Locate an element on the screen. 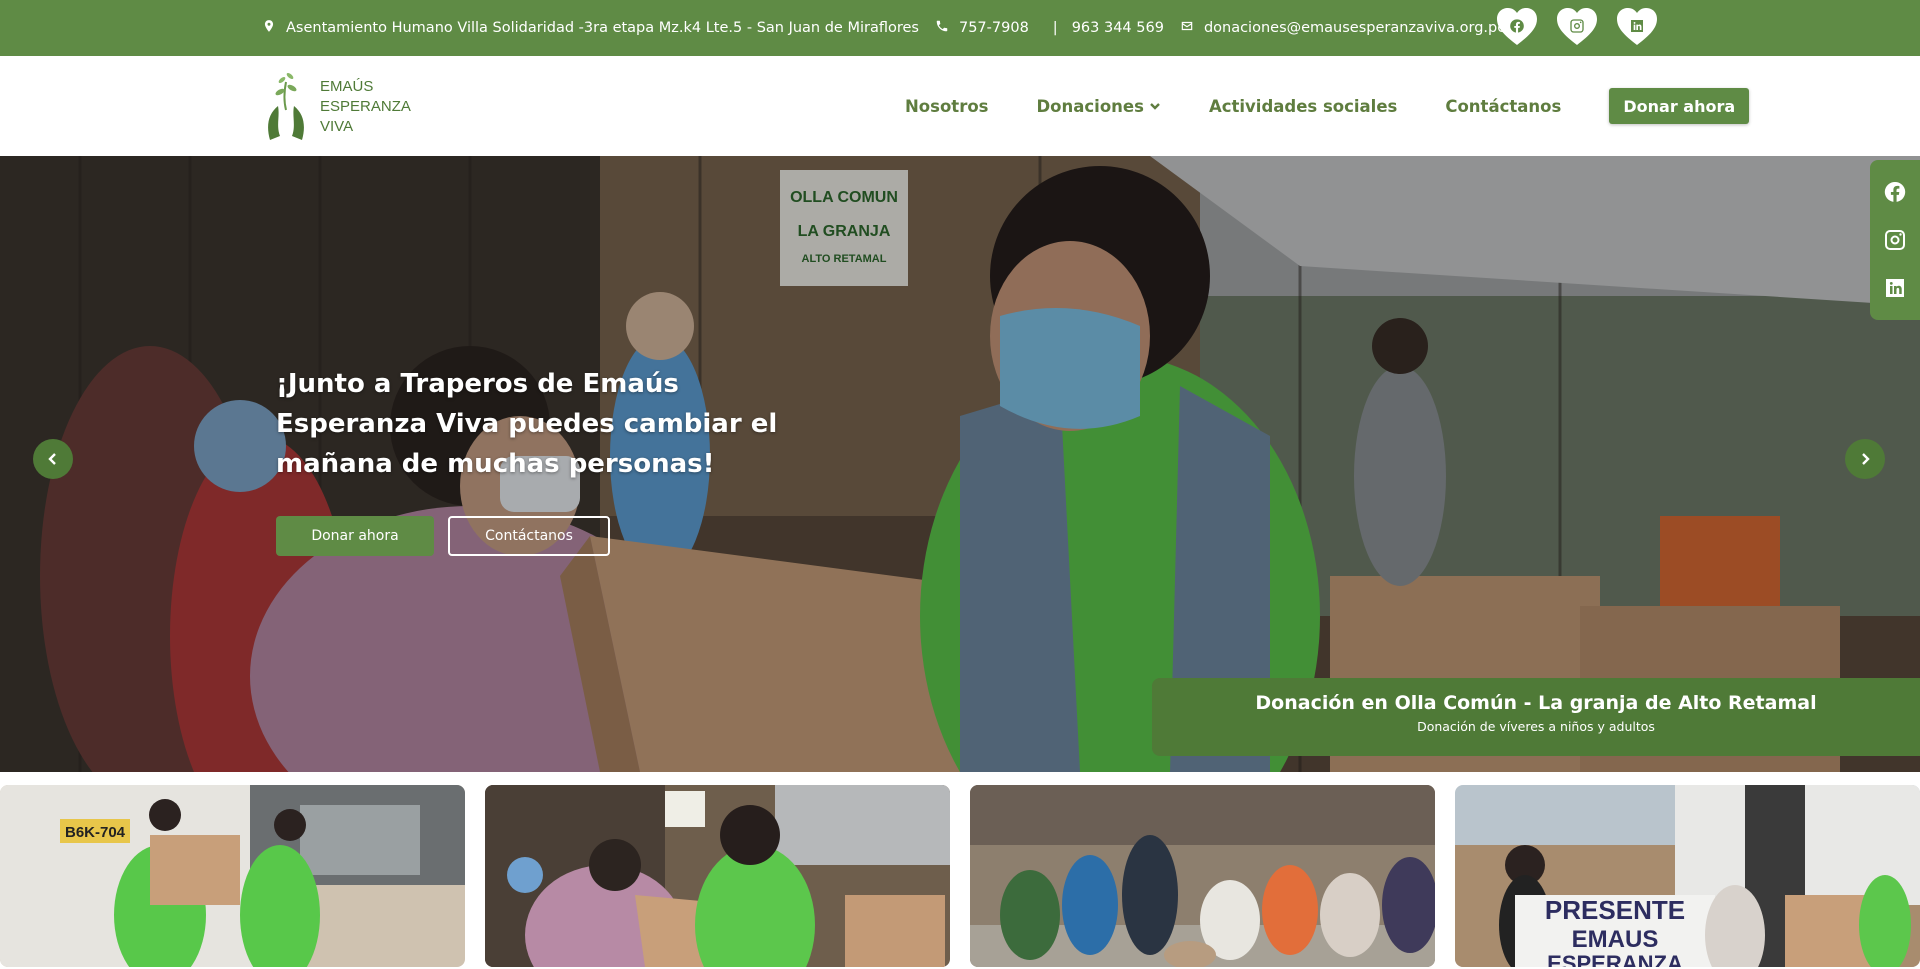 The image size is (1920, 969). nav-item-nosotros: Nosotros is located at coordinates (946, 106).